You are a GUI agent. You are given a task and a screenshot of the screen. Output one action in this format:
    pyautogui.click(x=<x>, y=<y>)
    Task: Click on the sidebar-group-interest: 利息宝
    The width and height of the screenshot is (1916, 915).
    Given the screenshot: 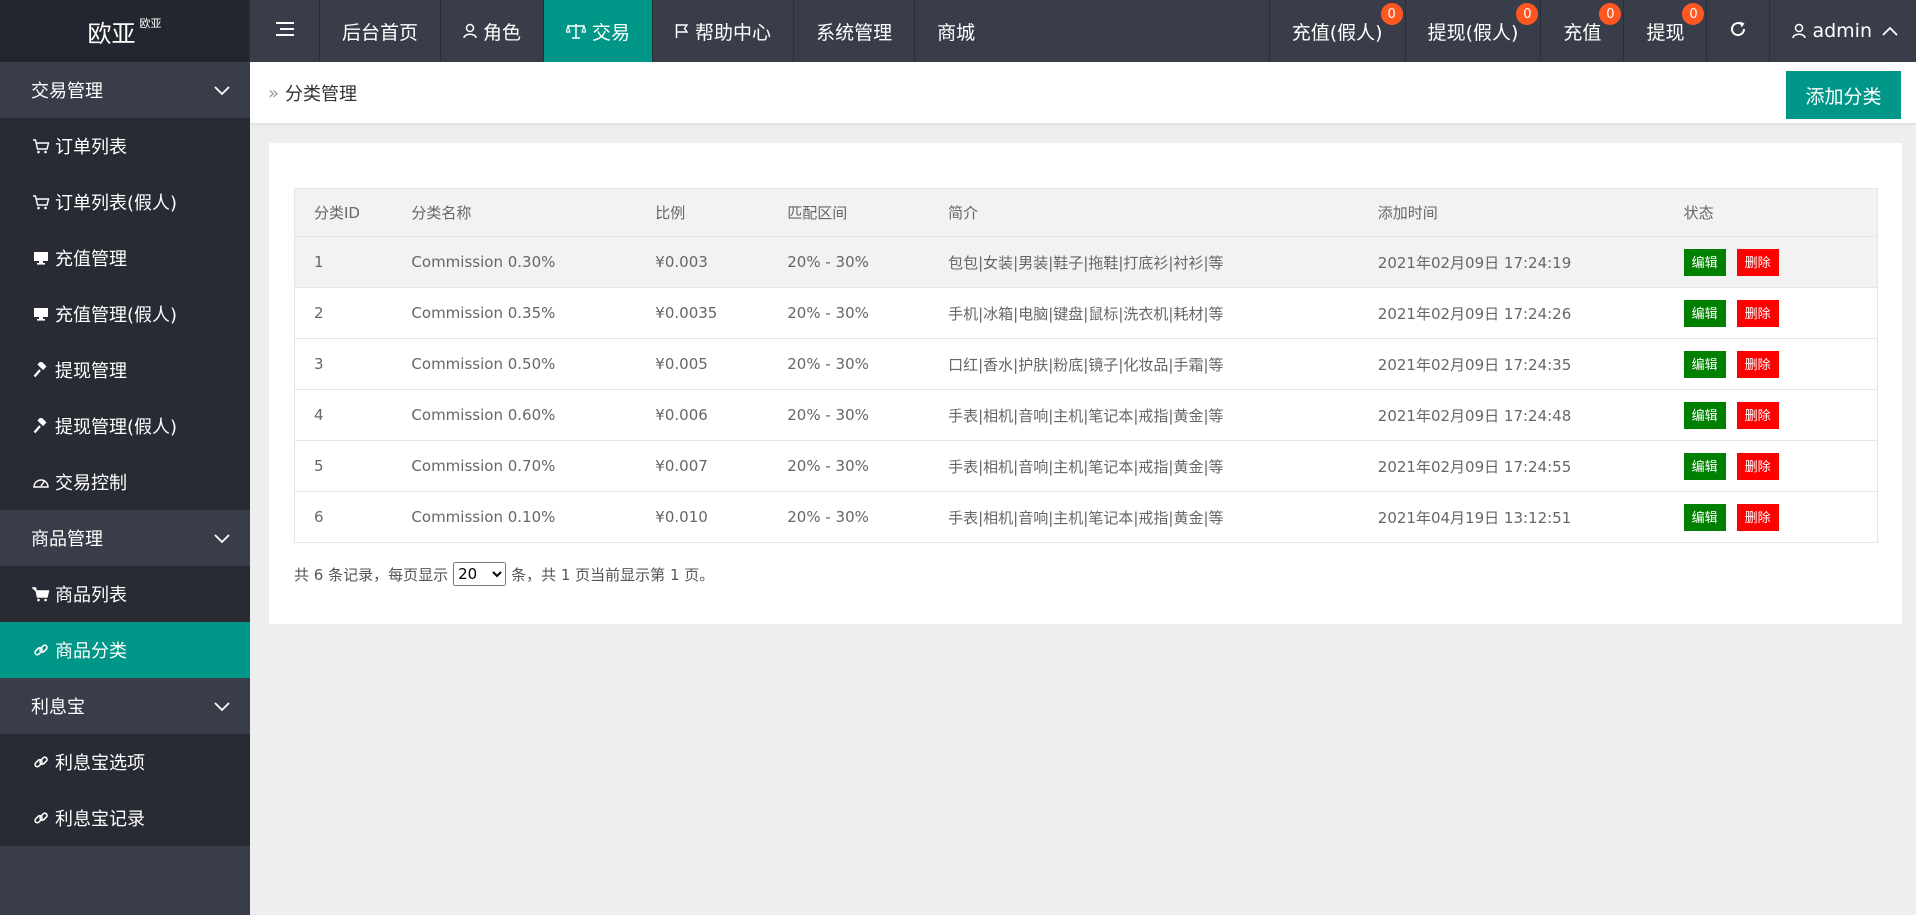 What is the action you would take?
    pyautogui.click(x=125, y=706)
    